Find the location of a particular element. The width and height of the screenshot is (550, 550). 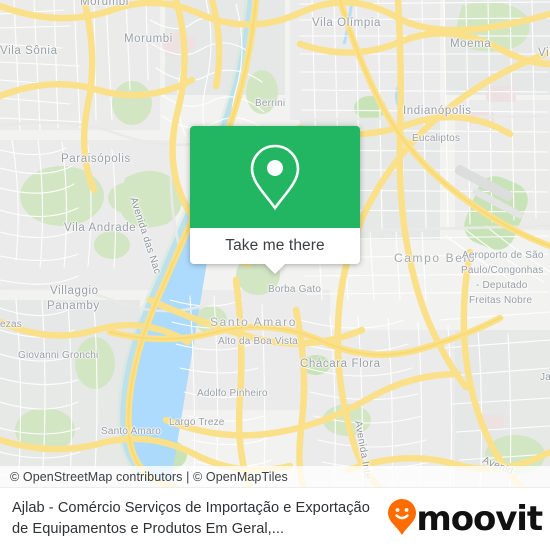

map-pin-icon is located at coordinates (275, 177).